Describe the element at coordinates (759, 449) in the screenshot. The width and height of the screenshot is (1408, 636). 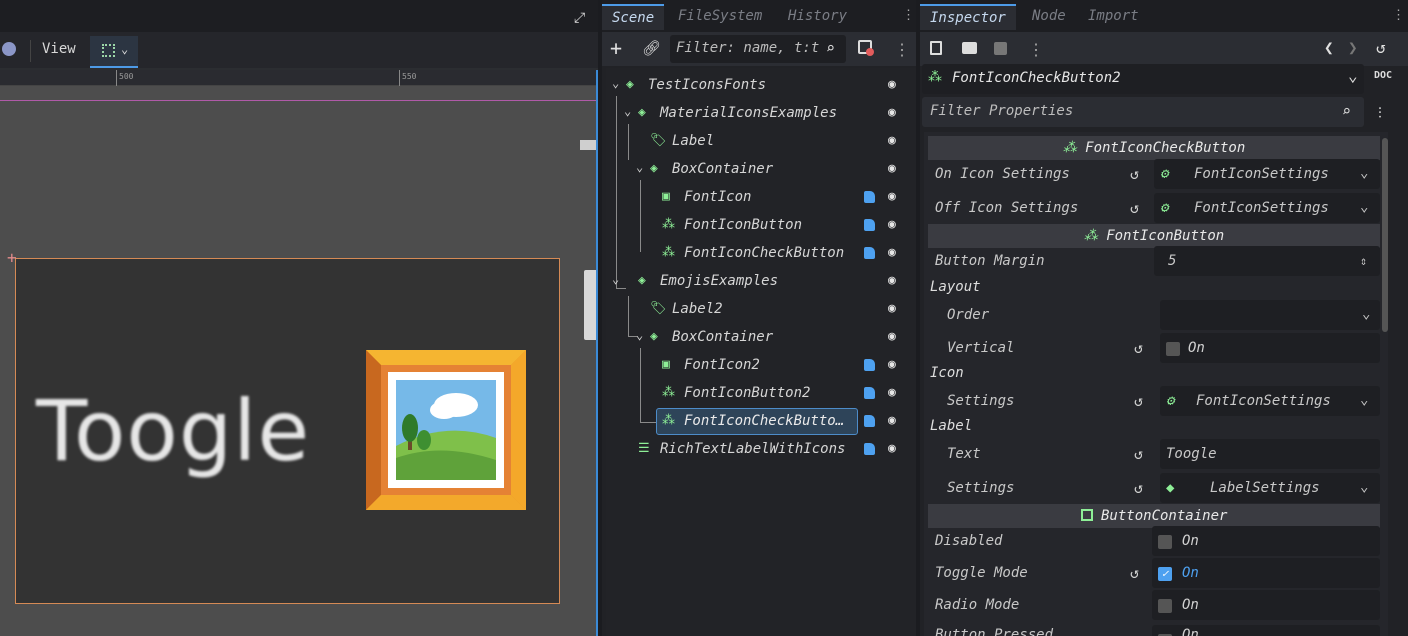
I see `tree-item: ☰ RichTextLabelWithIcons ◉` at that location.